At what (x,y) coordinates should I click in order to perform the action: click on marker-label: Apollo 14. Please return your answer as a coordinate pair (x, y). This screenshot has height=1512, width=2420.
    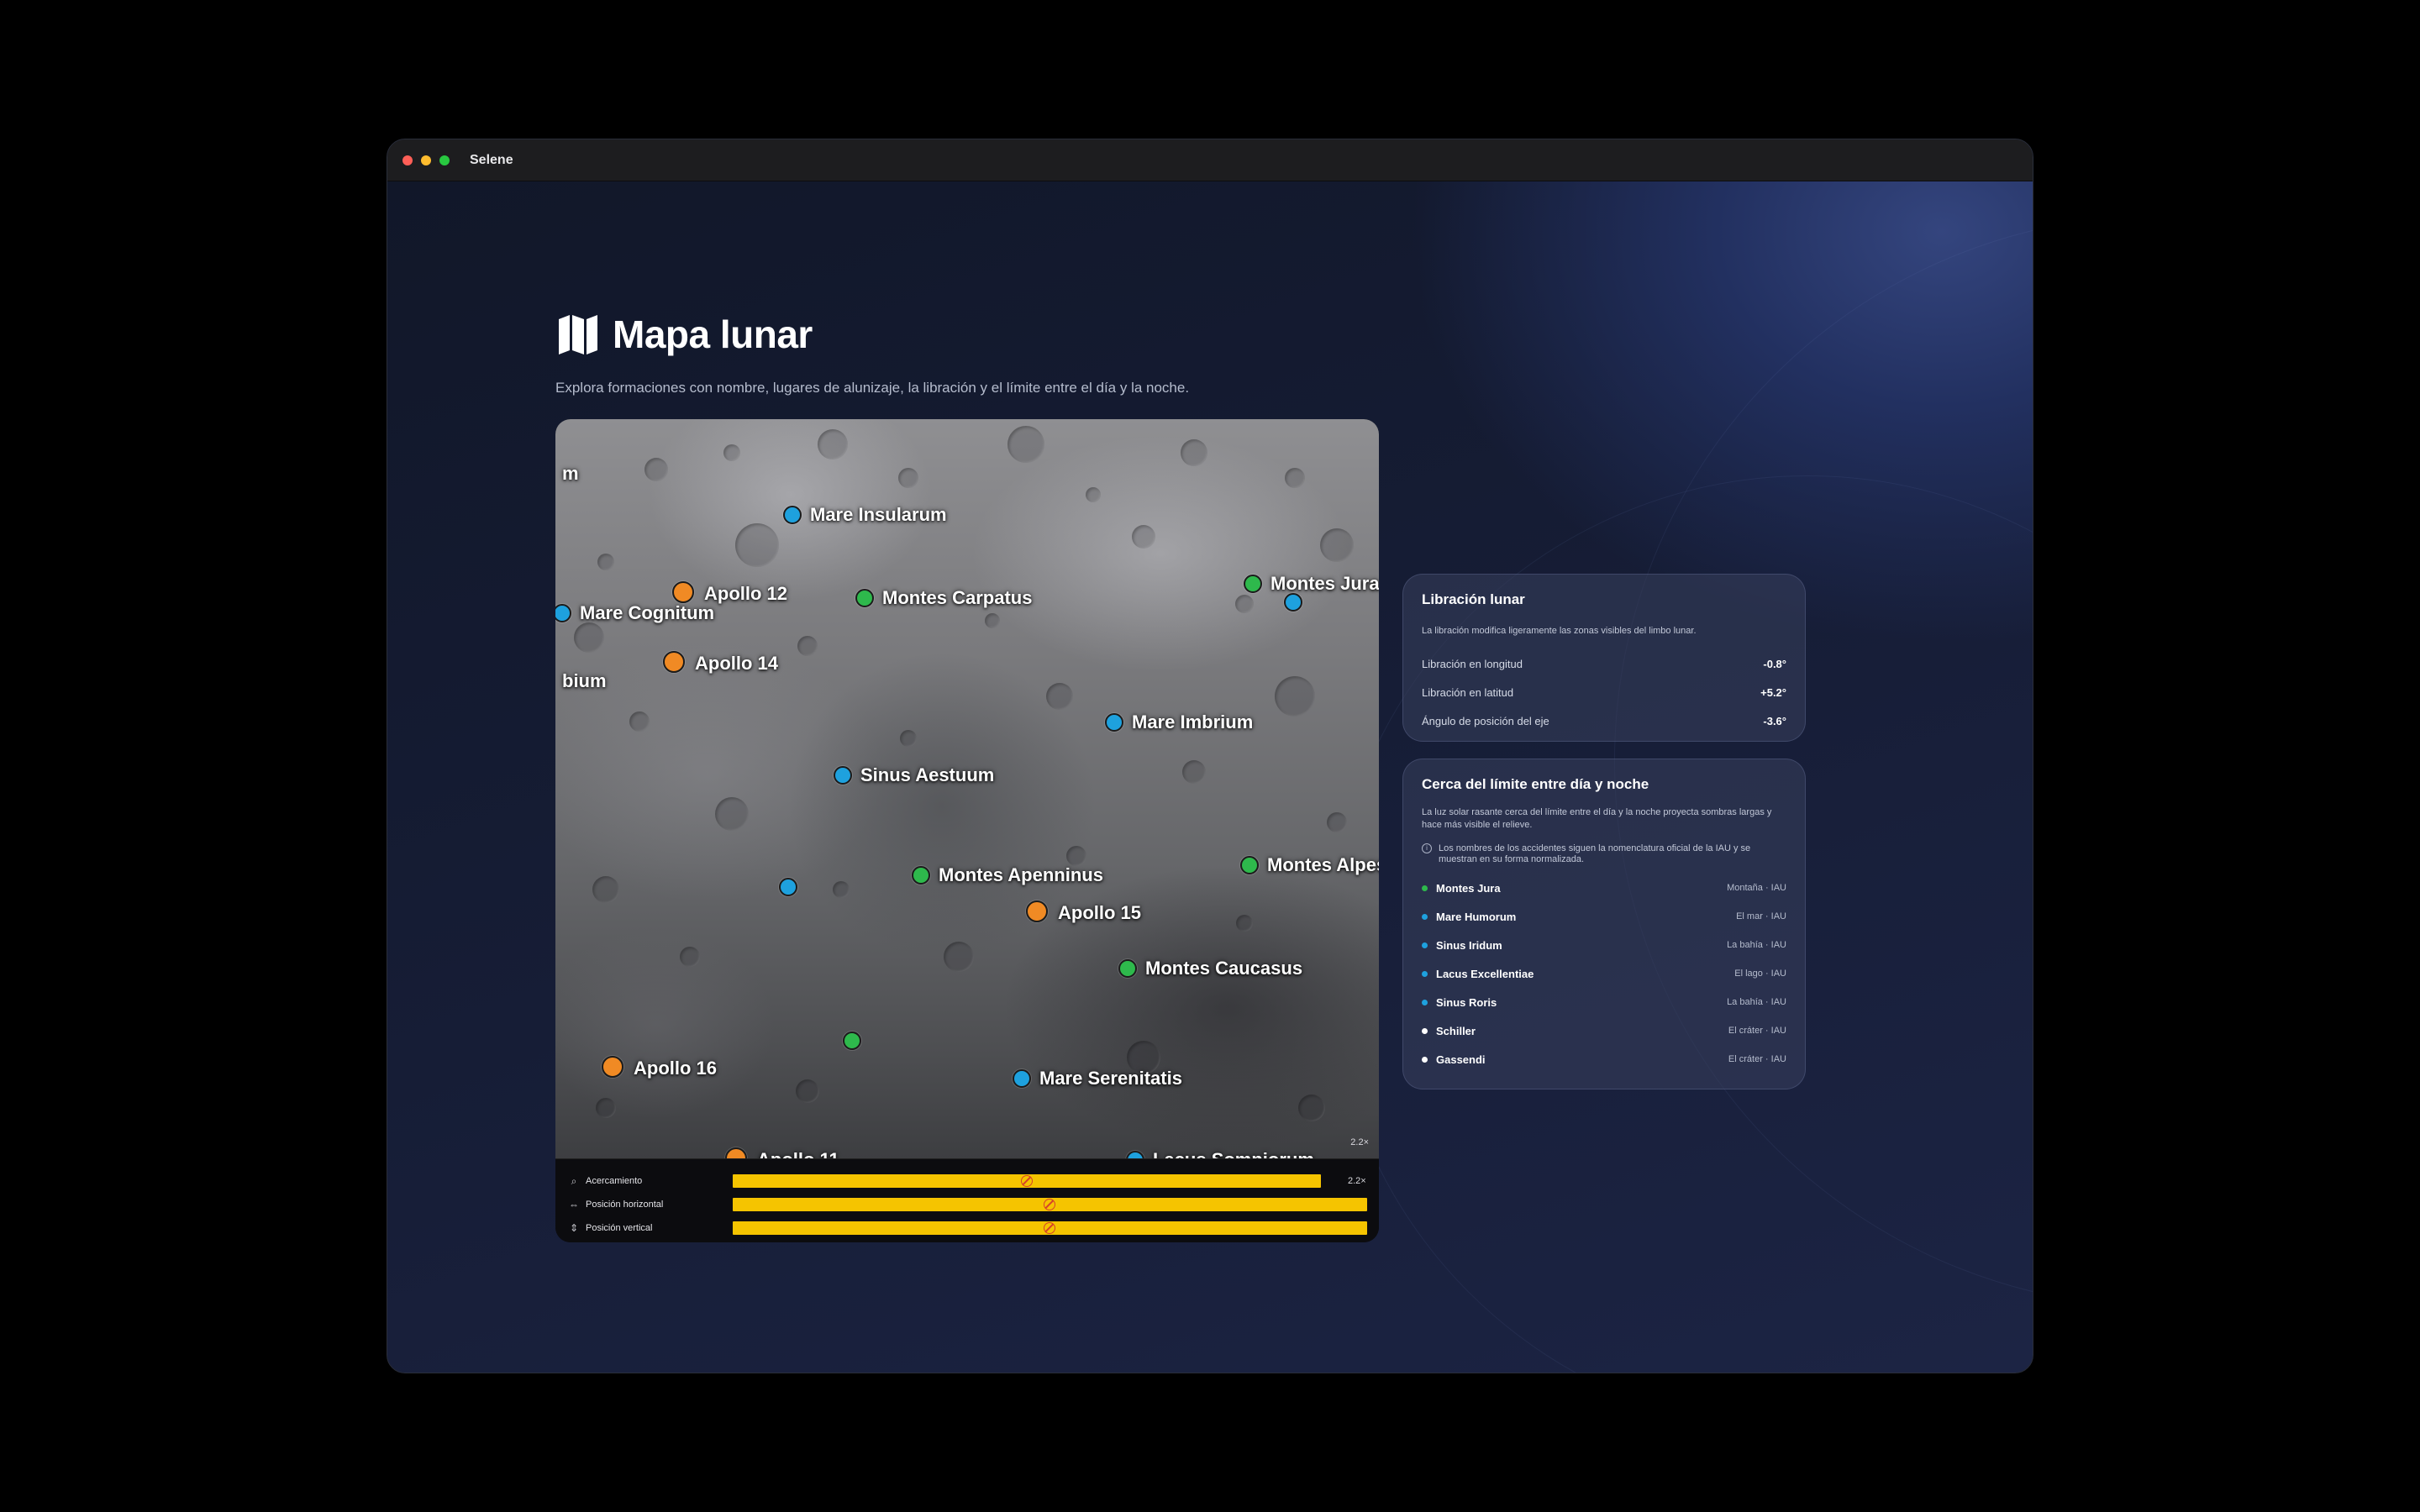
    Looking at the image, I should click on (737, 663).